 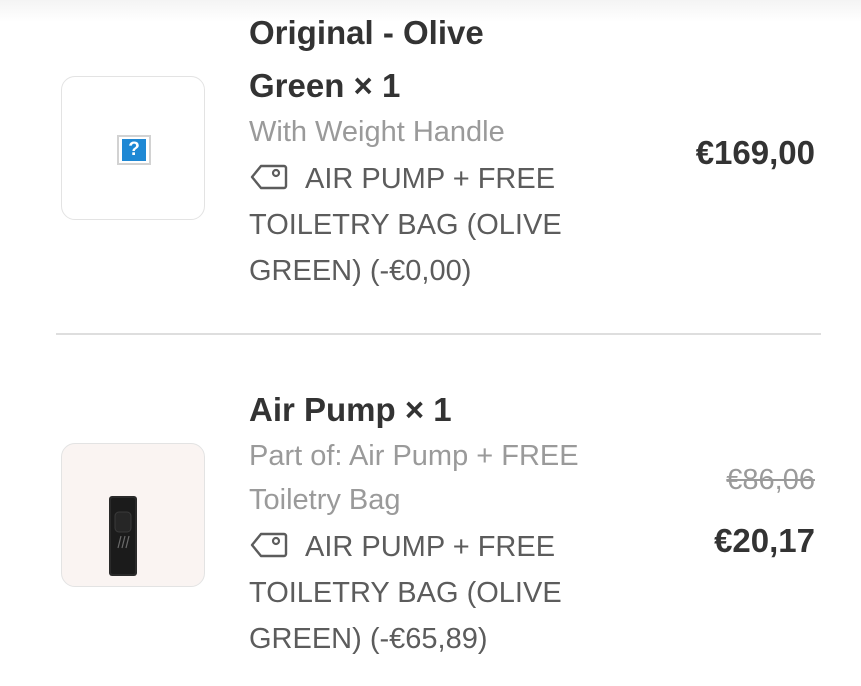 I want to click on product-thumbnail, so click(x=133, y=515).